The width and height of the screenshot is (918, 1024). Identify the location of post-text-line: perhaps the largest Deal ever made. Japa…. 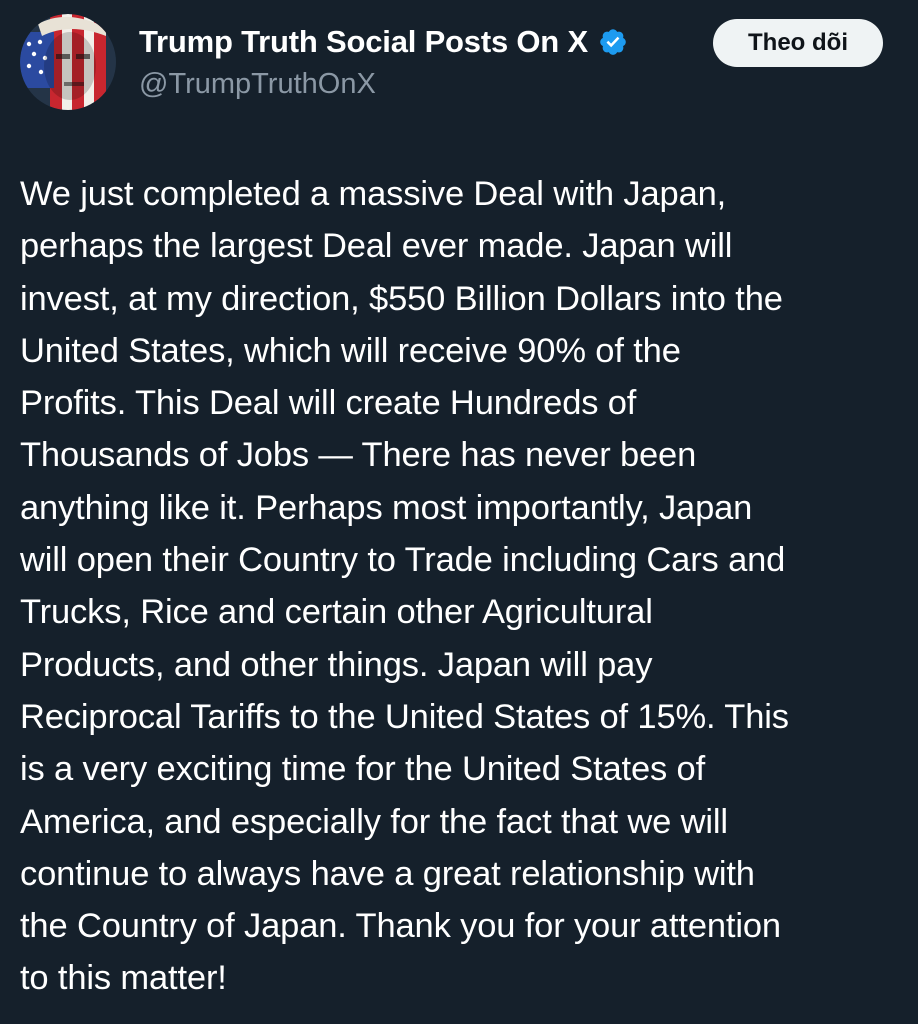
(376, 246).